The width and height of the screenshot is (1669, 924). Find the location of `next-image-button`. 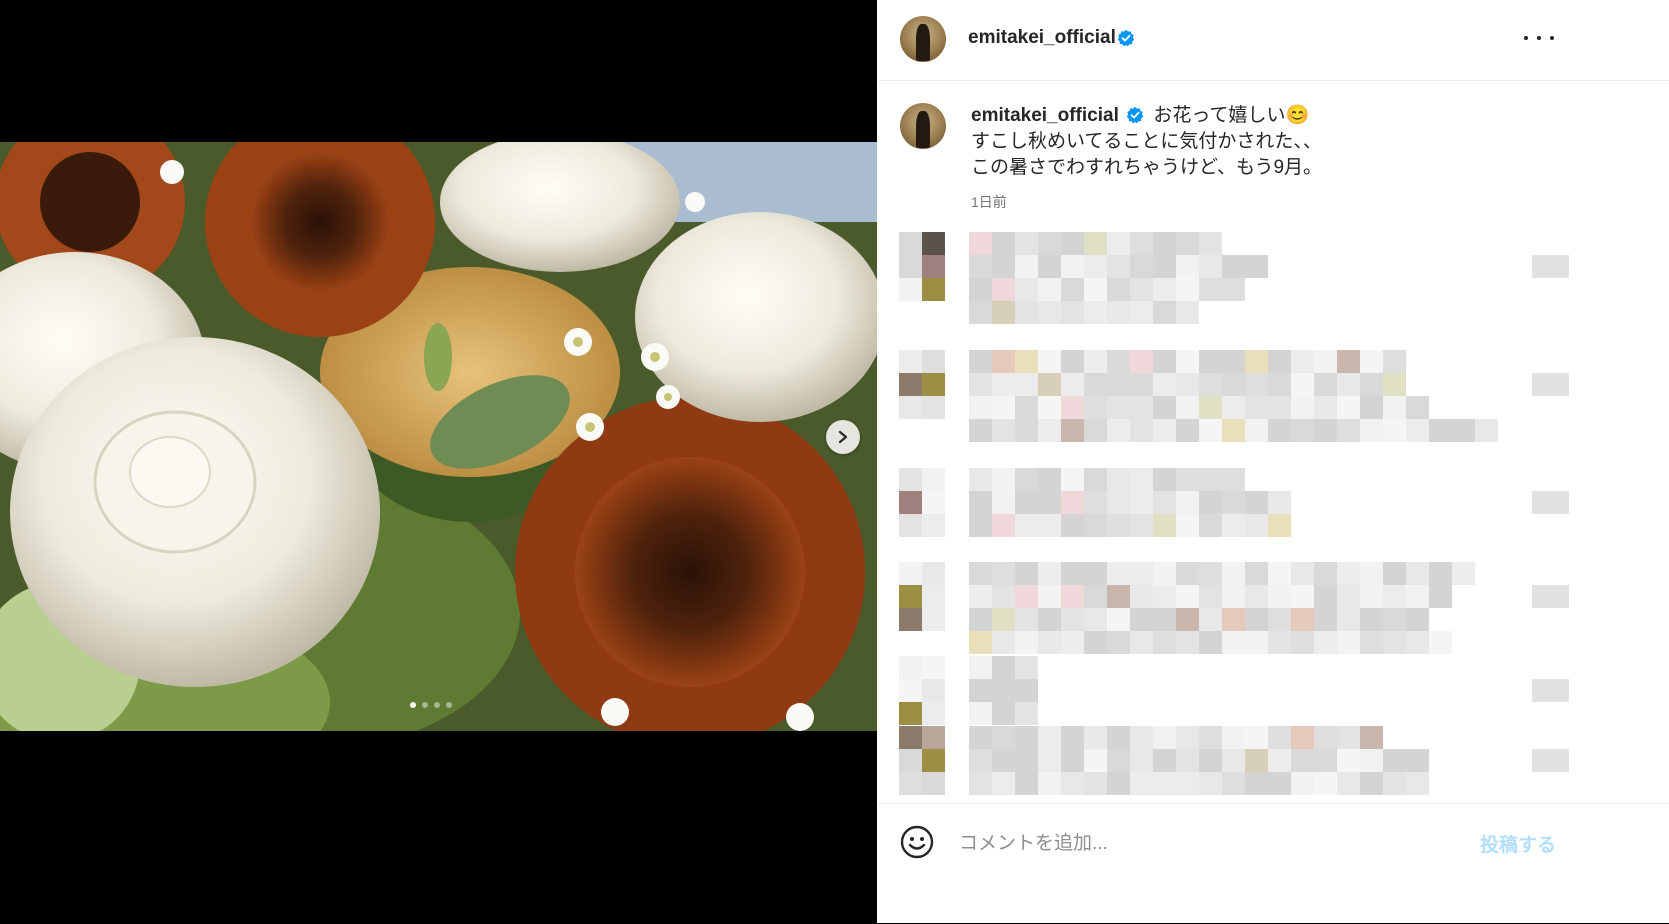

next-image-button is located at coordinates (843, 437).